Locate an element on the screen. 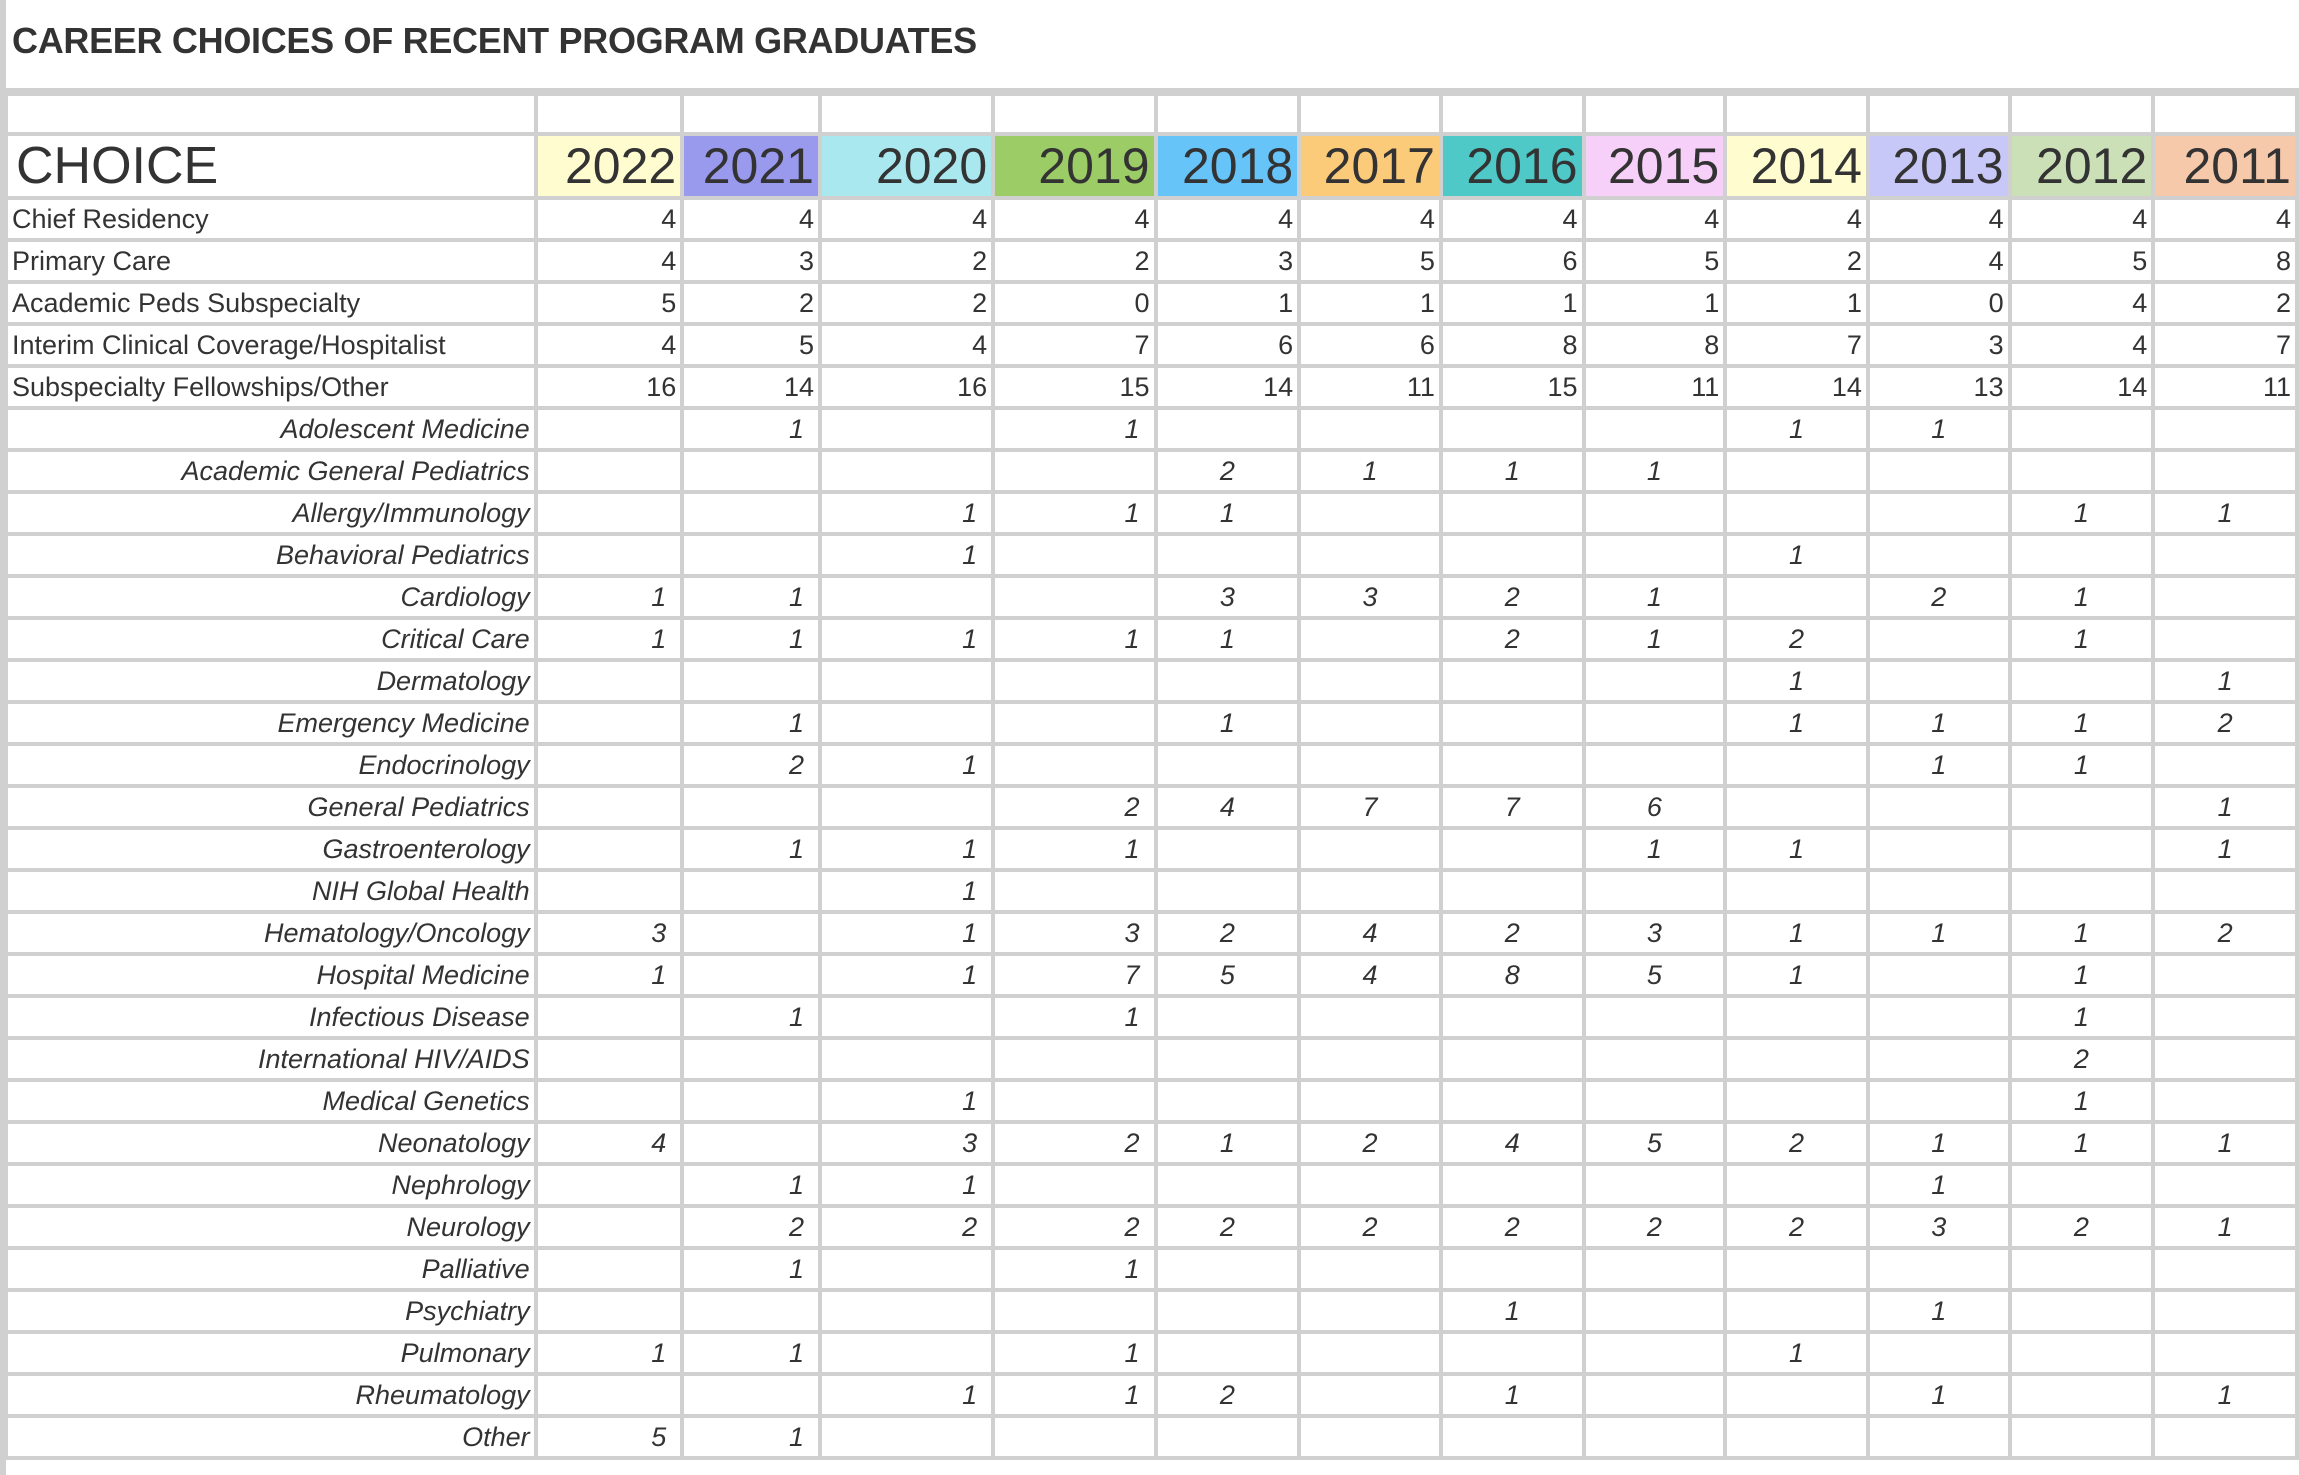  subspecialty-label: Nephrology is located at coordinates (271, 1185).